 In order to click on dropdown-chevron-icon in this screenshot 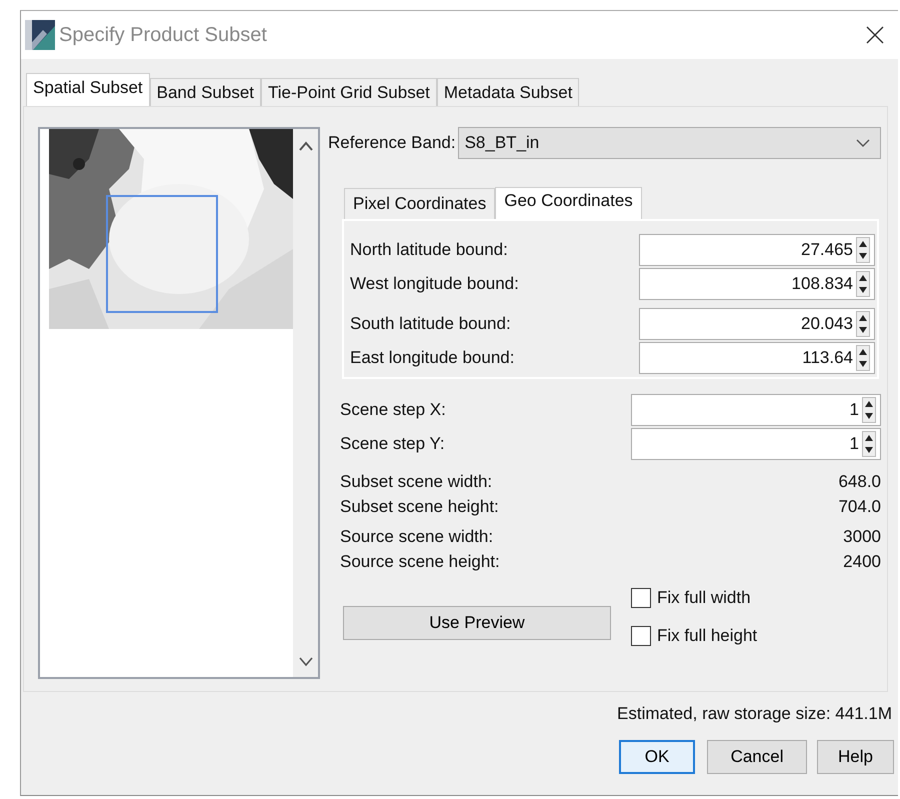, I will do `click(863, 143)`.